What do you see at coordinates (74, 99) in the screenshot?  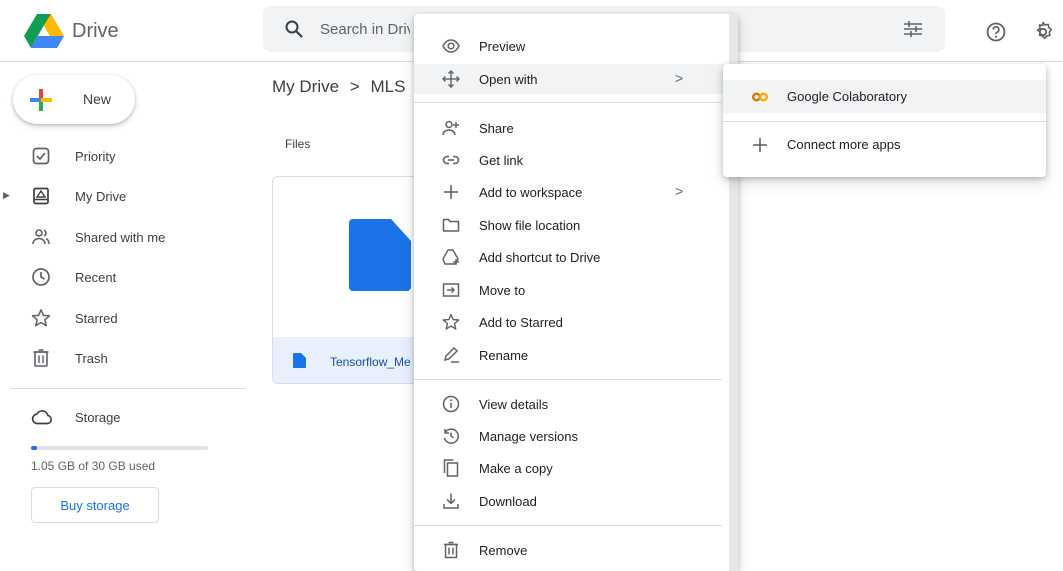 I see `new-button: New` at bounding box center [74, 99].